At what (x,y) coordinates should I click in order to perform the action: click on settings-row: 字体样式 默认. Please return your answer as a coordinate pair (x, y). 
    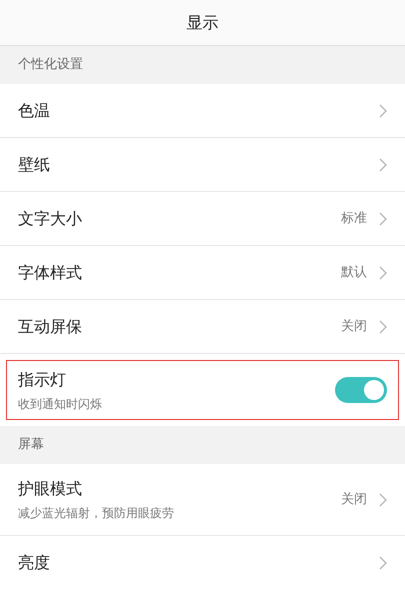
    Looking at the image, I should click on (202, 273).